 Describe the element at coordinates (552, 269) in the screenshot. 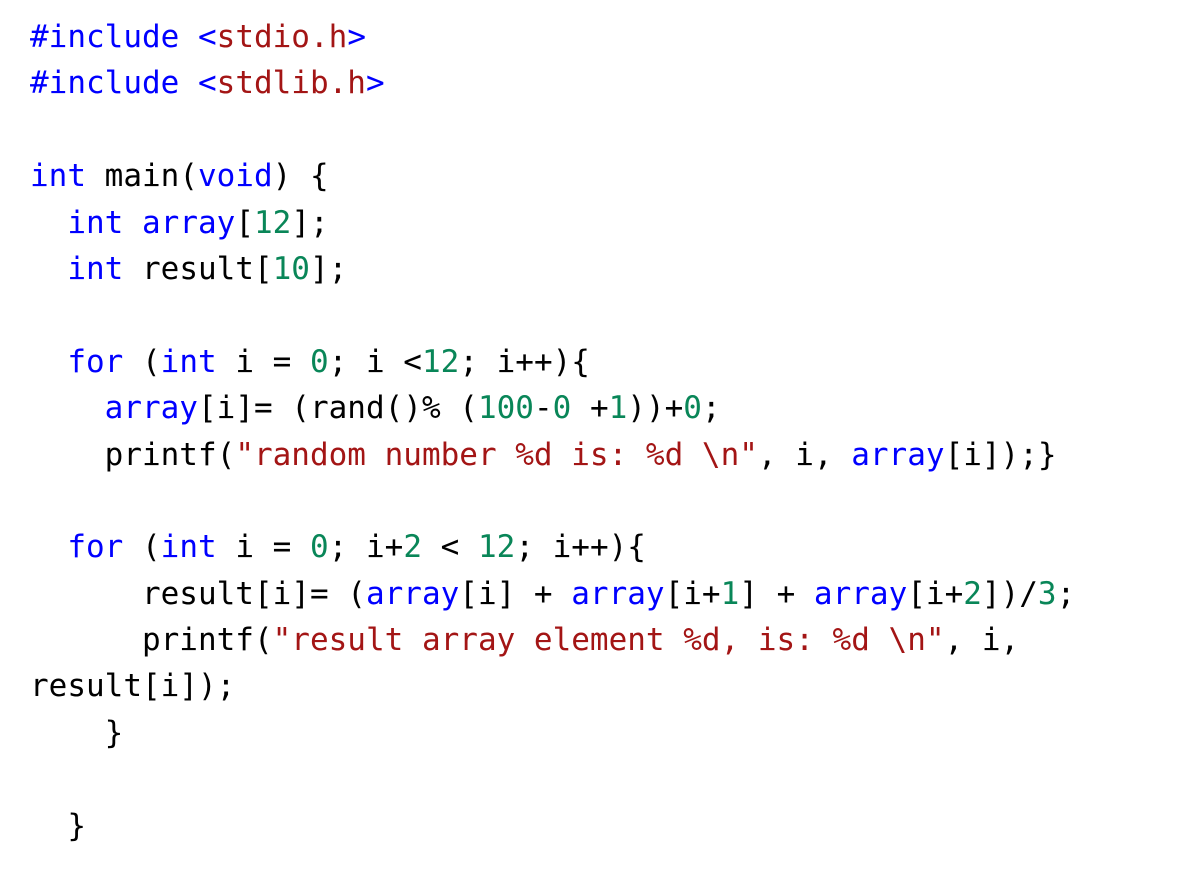

I see `code-line: int result[10];` at that location.